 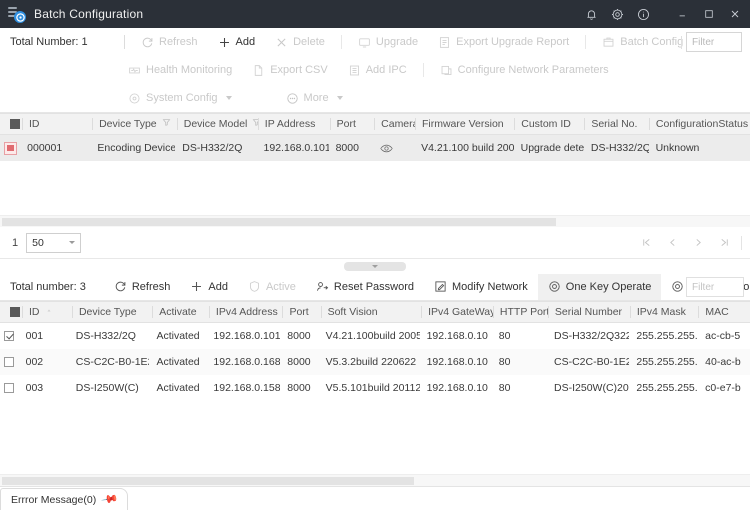 What do you see at coordinates (394, 124) in the screenshot?
I see `col-camera-header: Camera` at bounding box center [394, 124].